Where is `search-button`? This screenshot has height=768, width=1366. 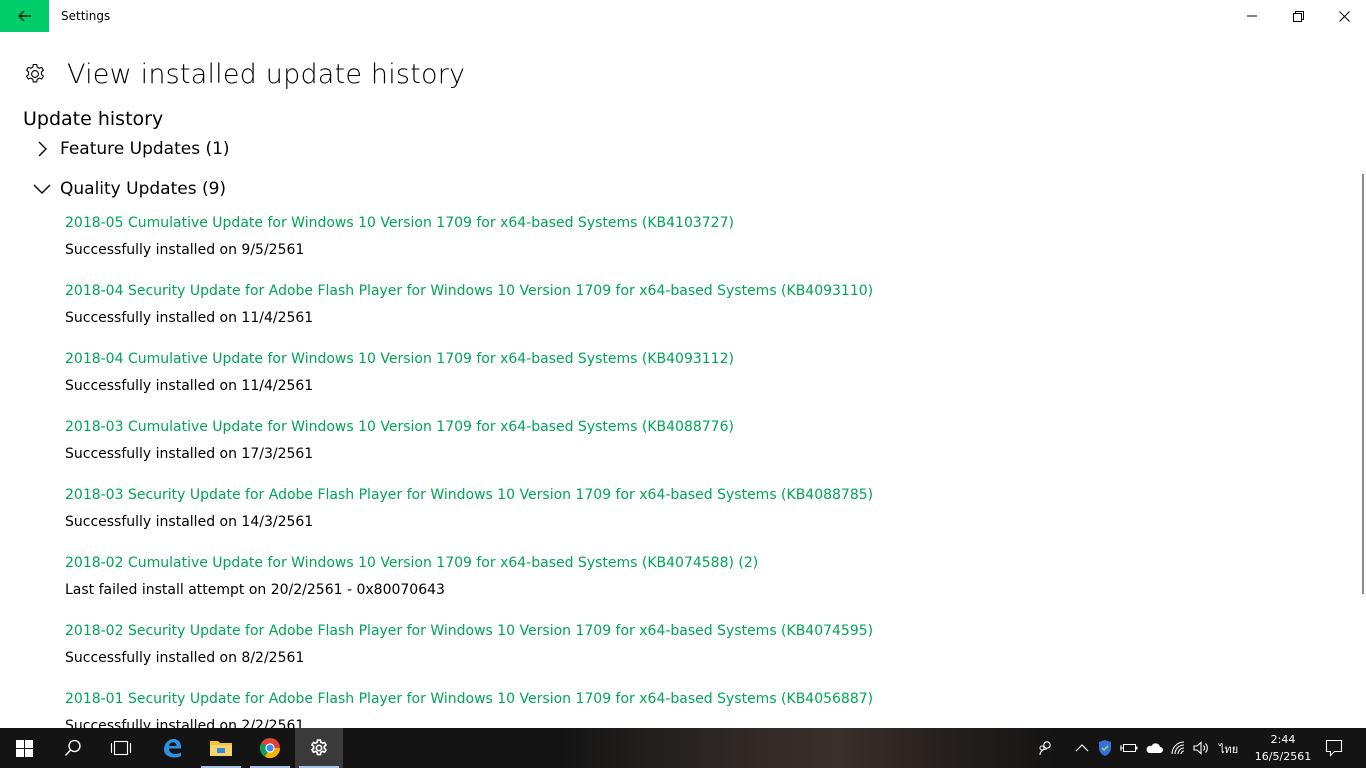
search-button is located at coordinates (73, 748).